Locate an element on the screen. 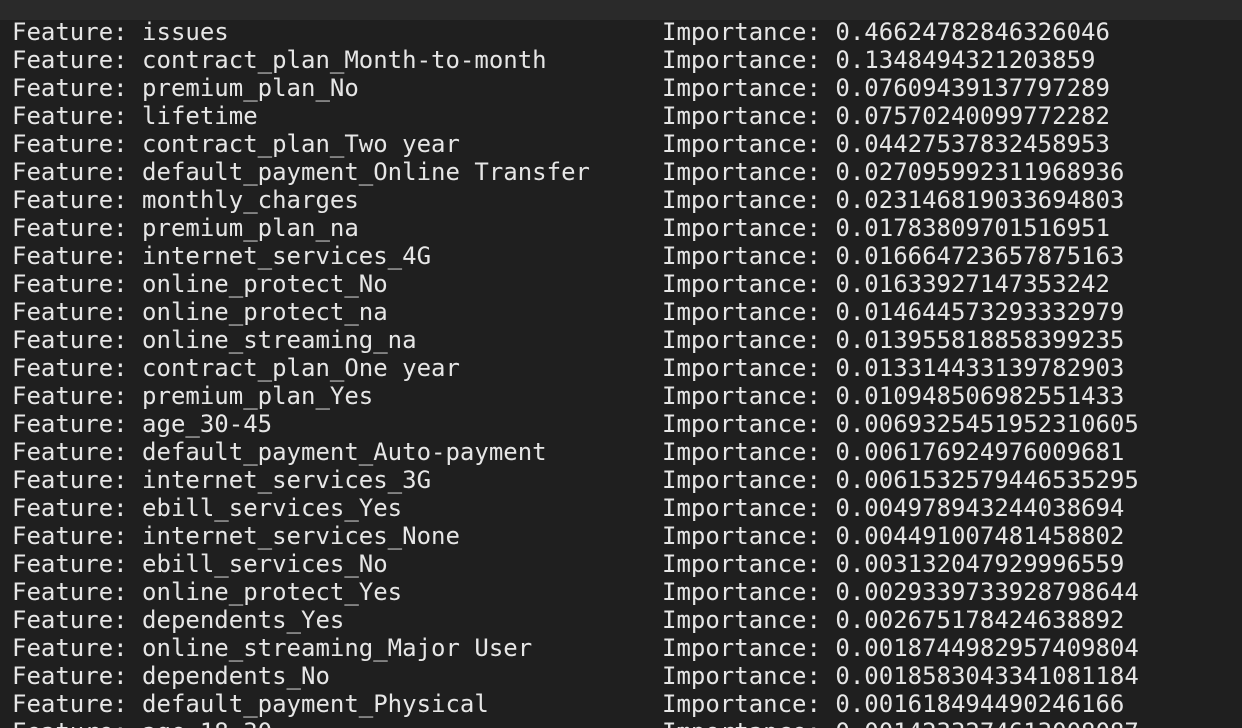 Image resolution: width=1242 pixels, height=728 pixels. feature-text: Feature: ebill_services_No is located at coordinates (200, 564).